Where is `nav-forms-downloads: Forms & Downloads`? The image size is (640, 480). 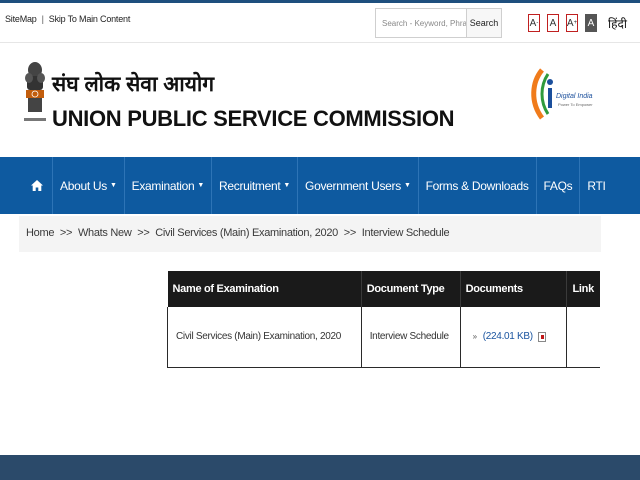 nav-forms-downloads: Forms & Downloads is located at coordinates (478, 185).